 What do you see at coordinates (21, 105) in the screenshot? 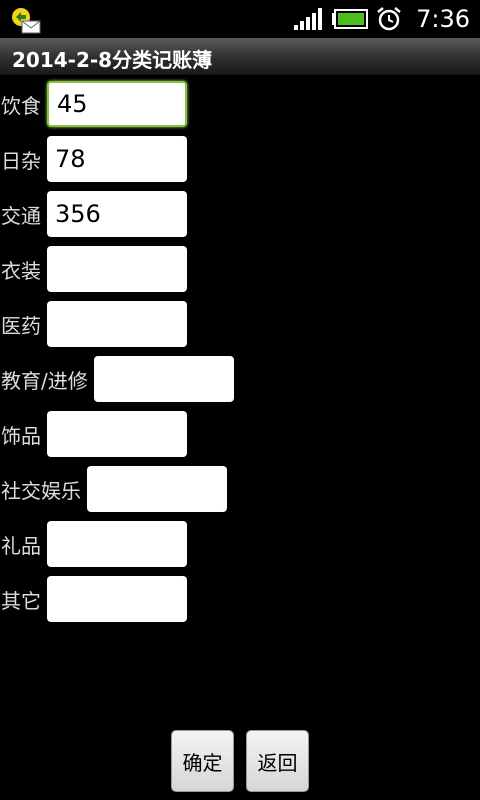
I see `category-label: 饮食` at bounding box center [21, 105].